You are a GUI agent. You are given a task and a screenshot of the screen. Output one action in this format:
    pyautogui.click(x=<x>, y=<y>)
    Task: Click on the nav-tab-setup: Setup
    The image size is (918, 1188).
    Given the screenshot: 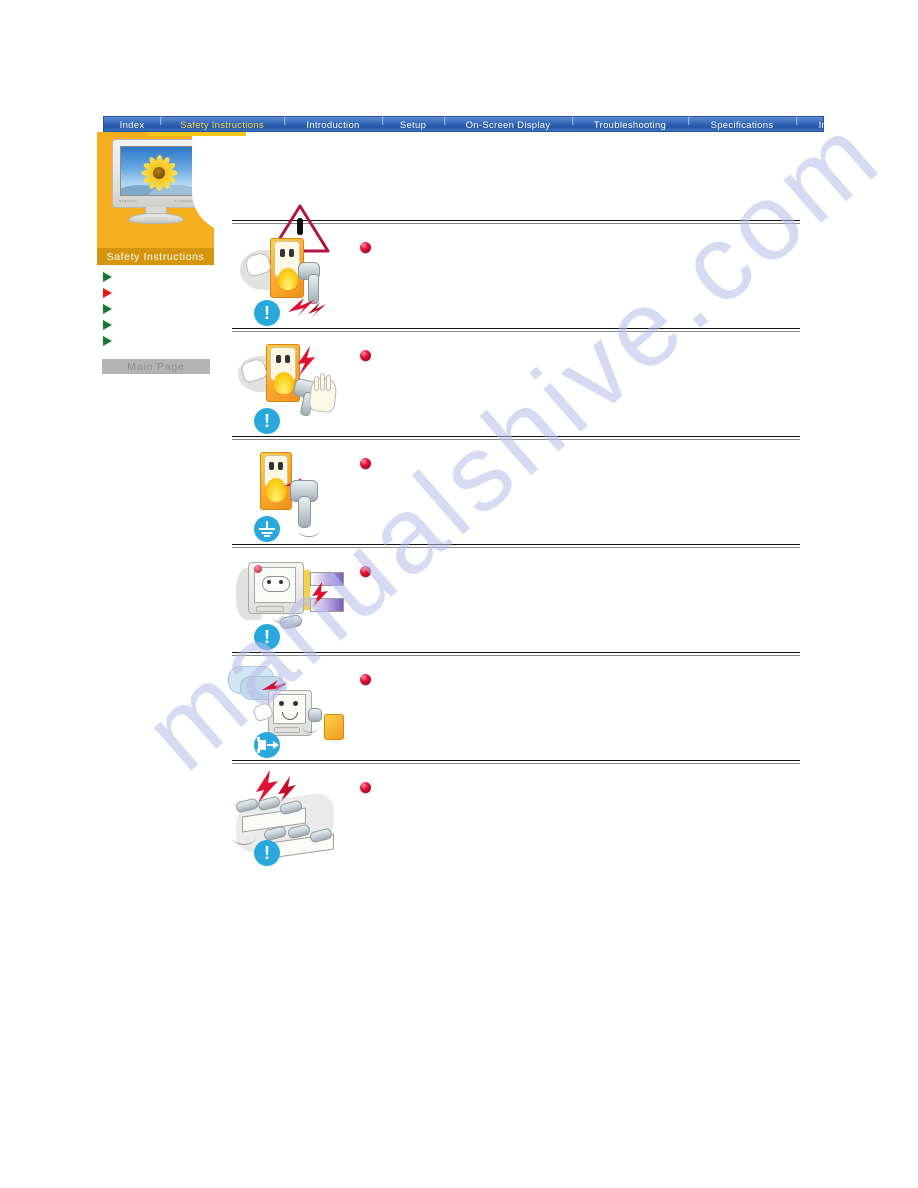 What is the action you would take?
    pyautogui.click(x=413, y=125)
    